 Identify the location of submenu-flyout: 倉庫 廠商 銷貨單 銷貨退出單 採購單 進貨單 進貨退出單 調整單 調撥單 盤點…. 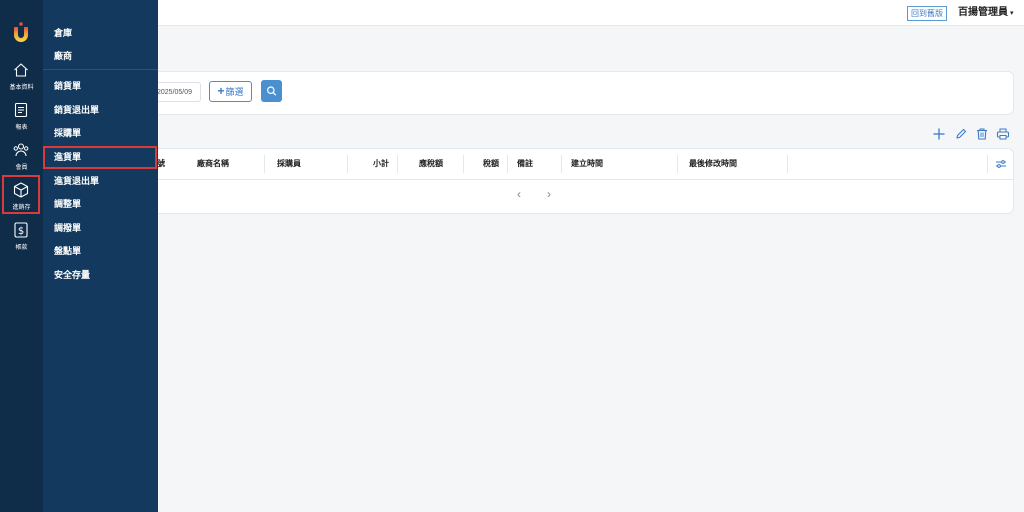
(100, 256).